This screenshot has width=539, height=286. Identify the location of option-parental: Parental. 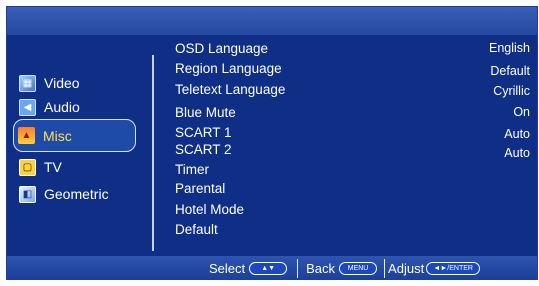
(352, 188).